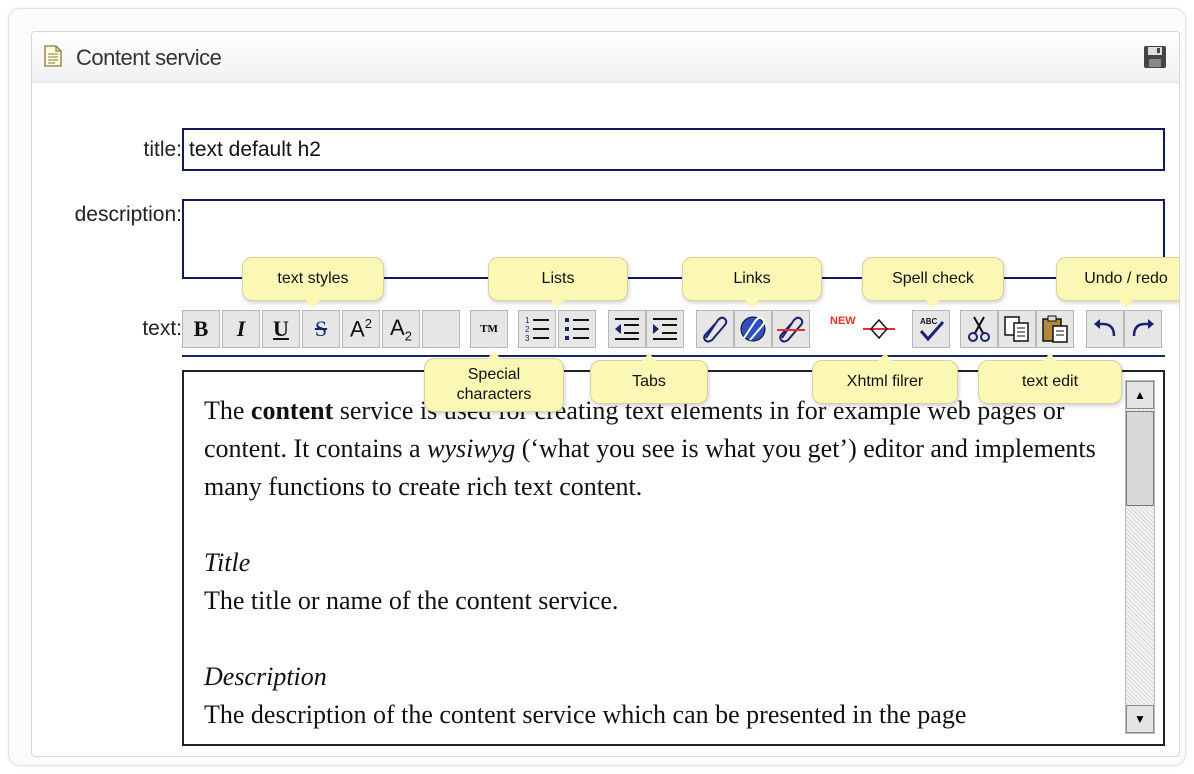 The height and width of the screenshot is (774, 1194). What do you see at coordinates (1055, 329) in the screenshot?
I see `paste-button` at bounding box center [1055, 329].